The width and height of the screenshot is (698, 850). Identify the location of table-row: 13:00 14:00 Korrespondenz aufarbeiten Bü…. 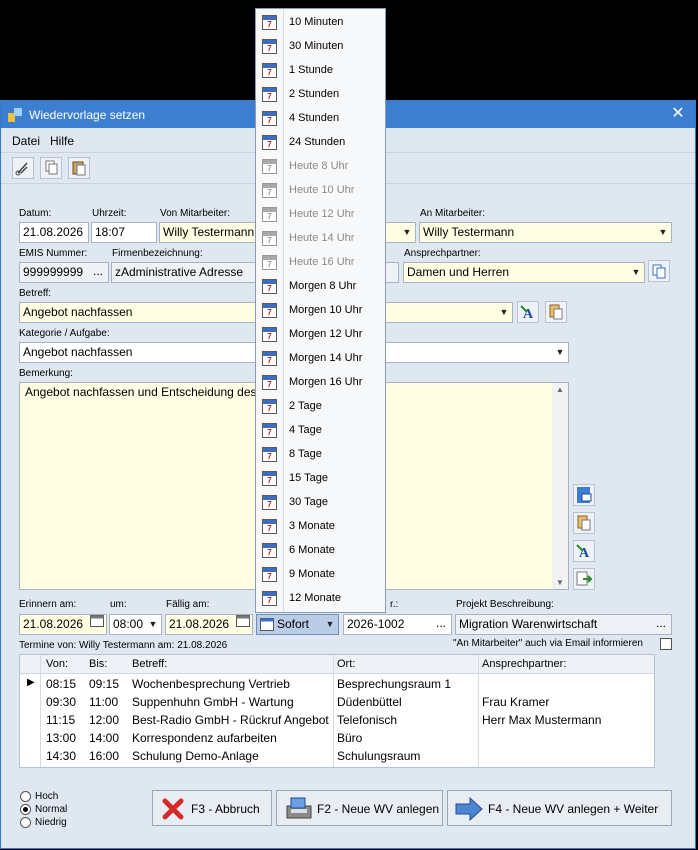
(337, 737).